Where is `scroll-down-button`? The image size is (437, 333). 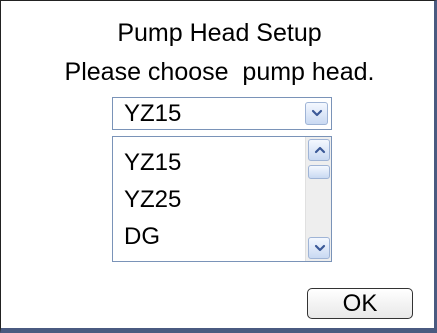
scroll-down-button is located at coordinates (319, 248).